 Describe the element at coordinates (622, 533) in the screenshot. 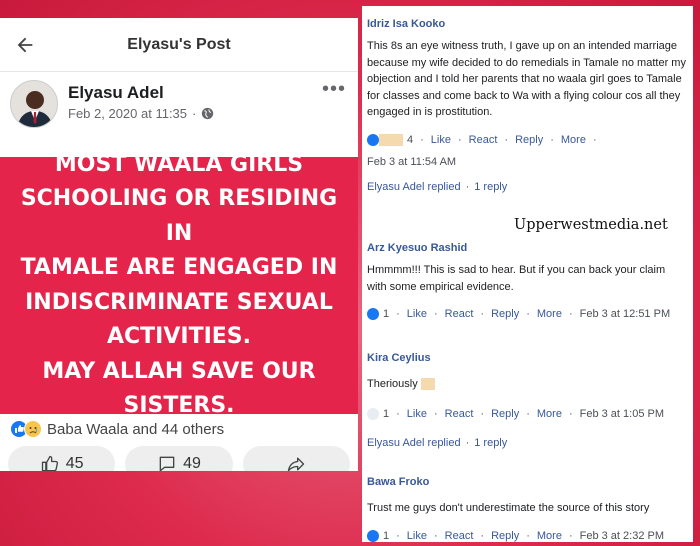

I see `comment-timestamp: Feb 3 at 2:32 PM` at that location.